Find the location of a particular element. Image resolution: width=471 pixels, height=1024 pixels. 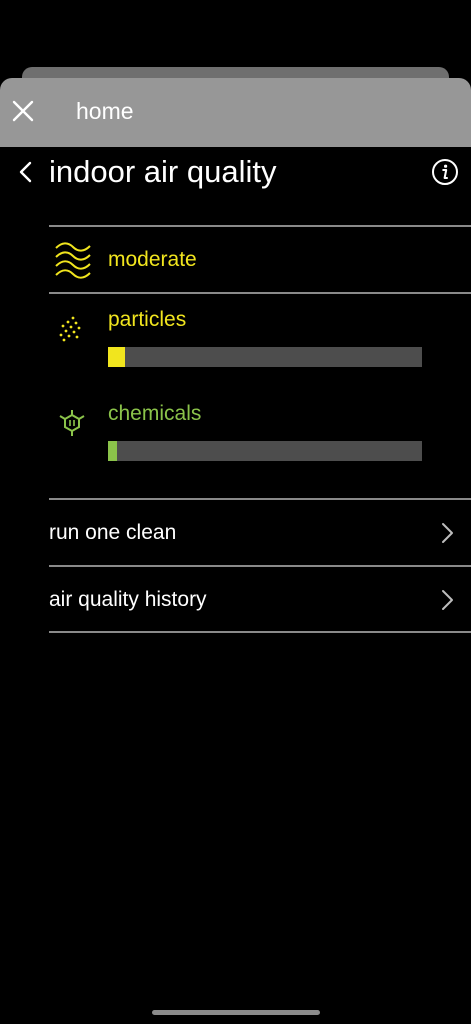

metric-label: particles is located at coordinates (147, 319).